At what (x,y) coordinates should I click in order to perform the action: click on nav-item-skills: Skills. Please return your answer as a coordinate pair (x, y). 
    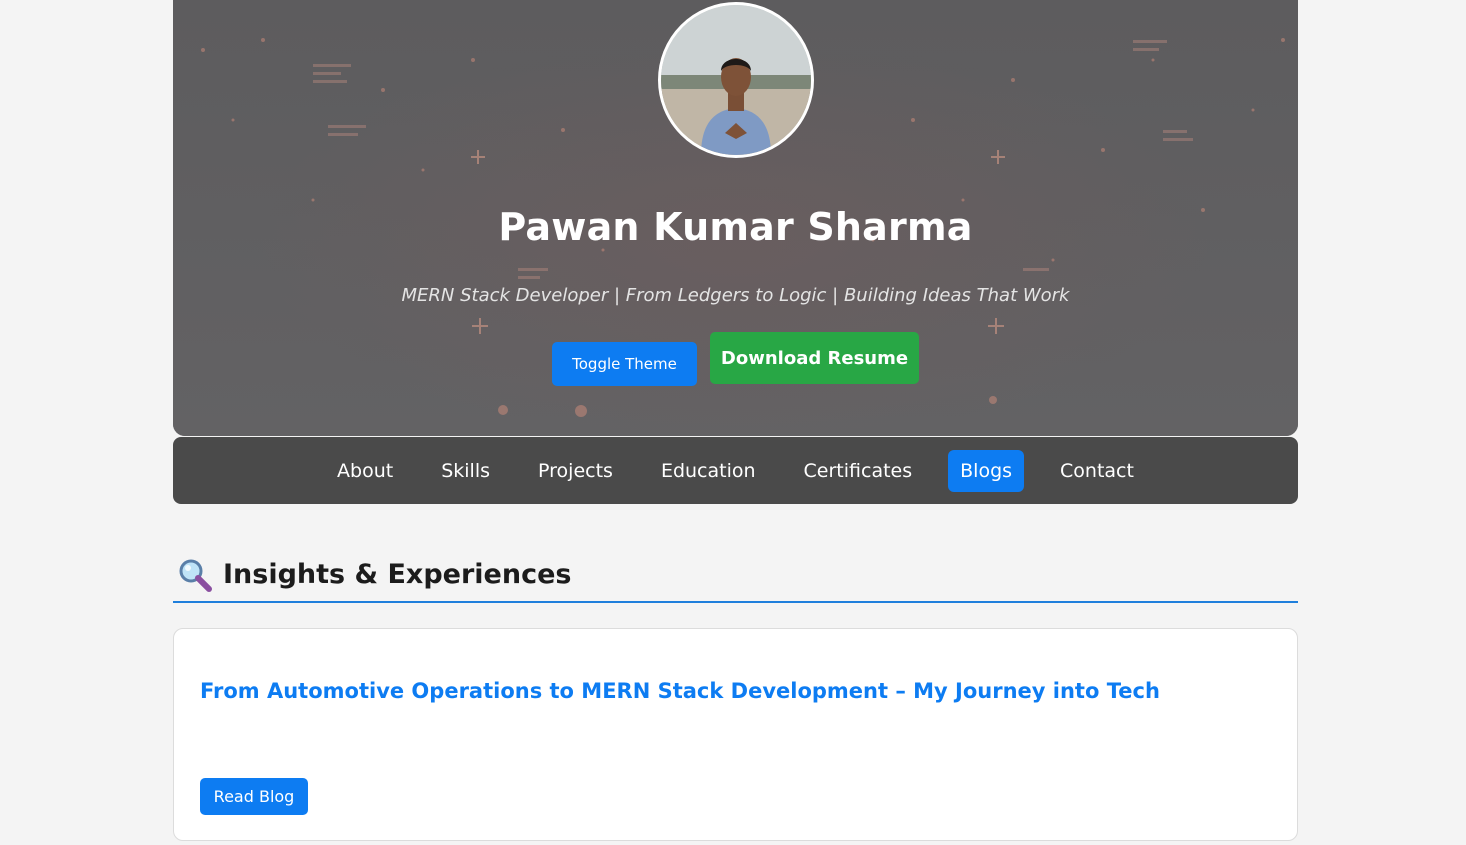
    Looking at the image, I should click on (465, 471).